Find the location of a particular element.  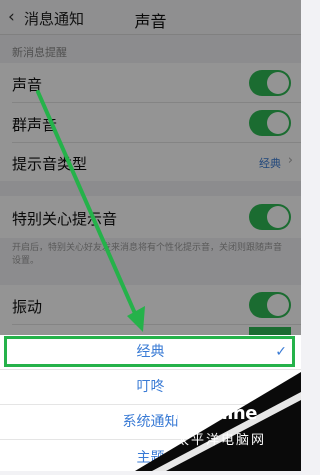

watermark-background is located at coordinates (218, 421).